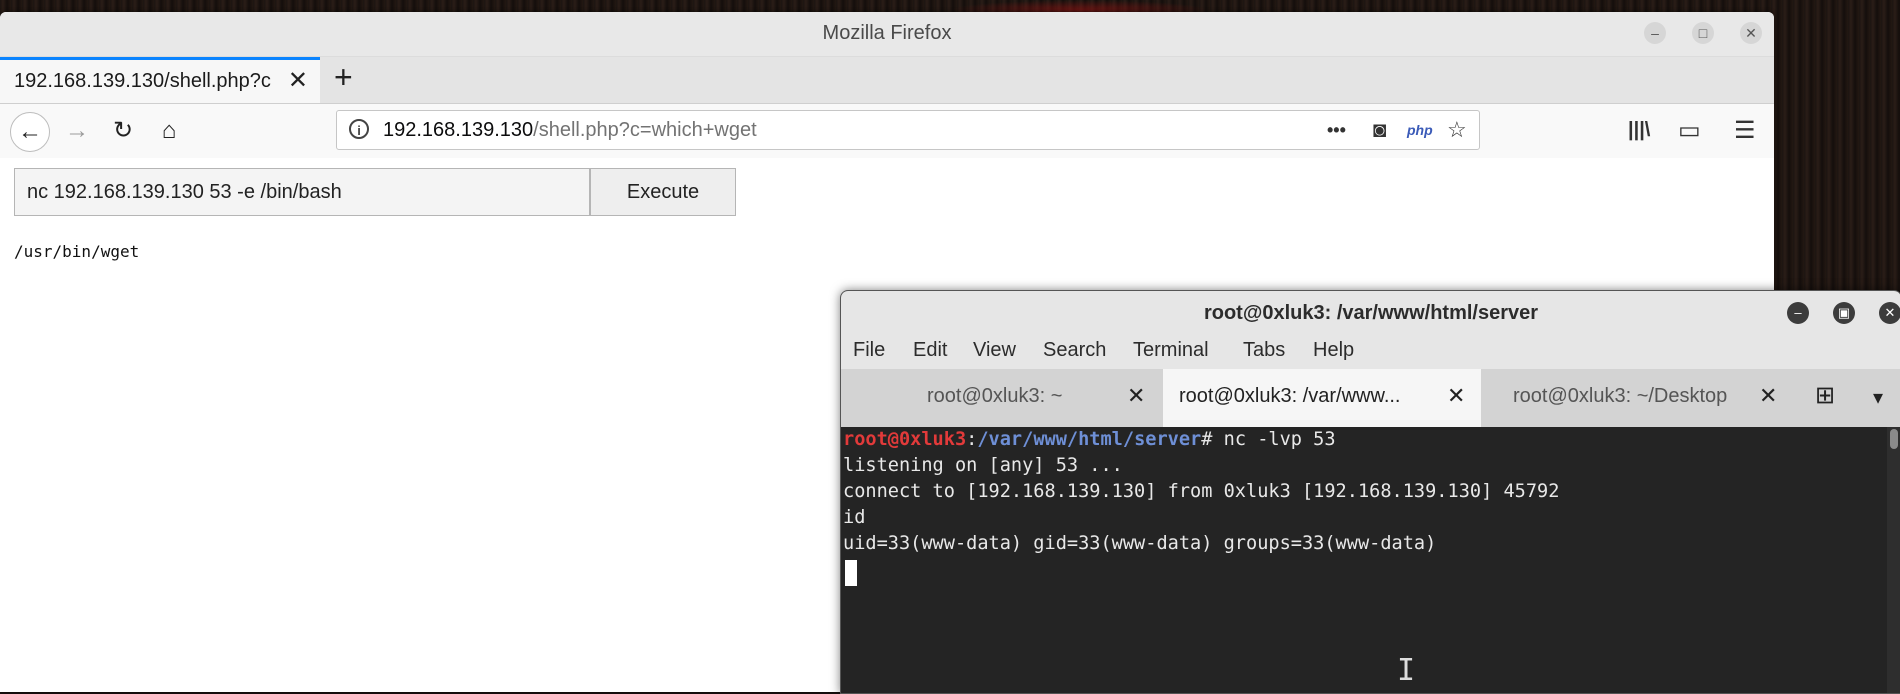 This screenshot has width=1900, height=694. What do you see at coordinates (869, 350) in the screenshot?
I see `menu-file: File` at bounding box center [869, 350].